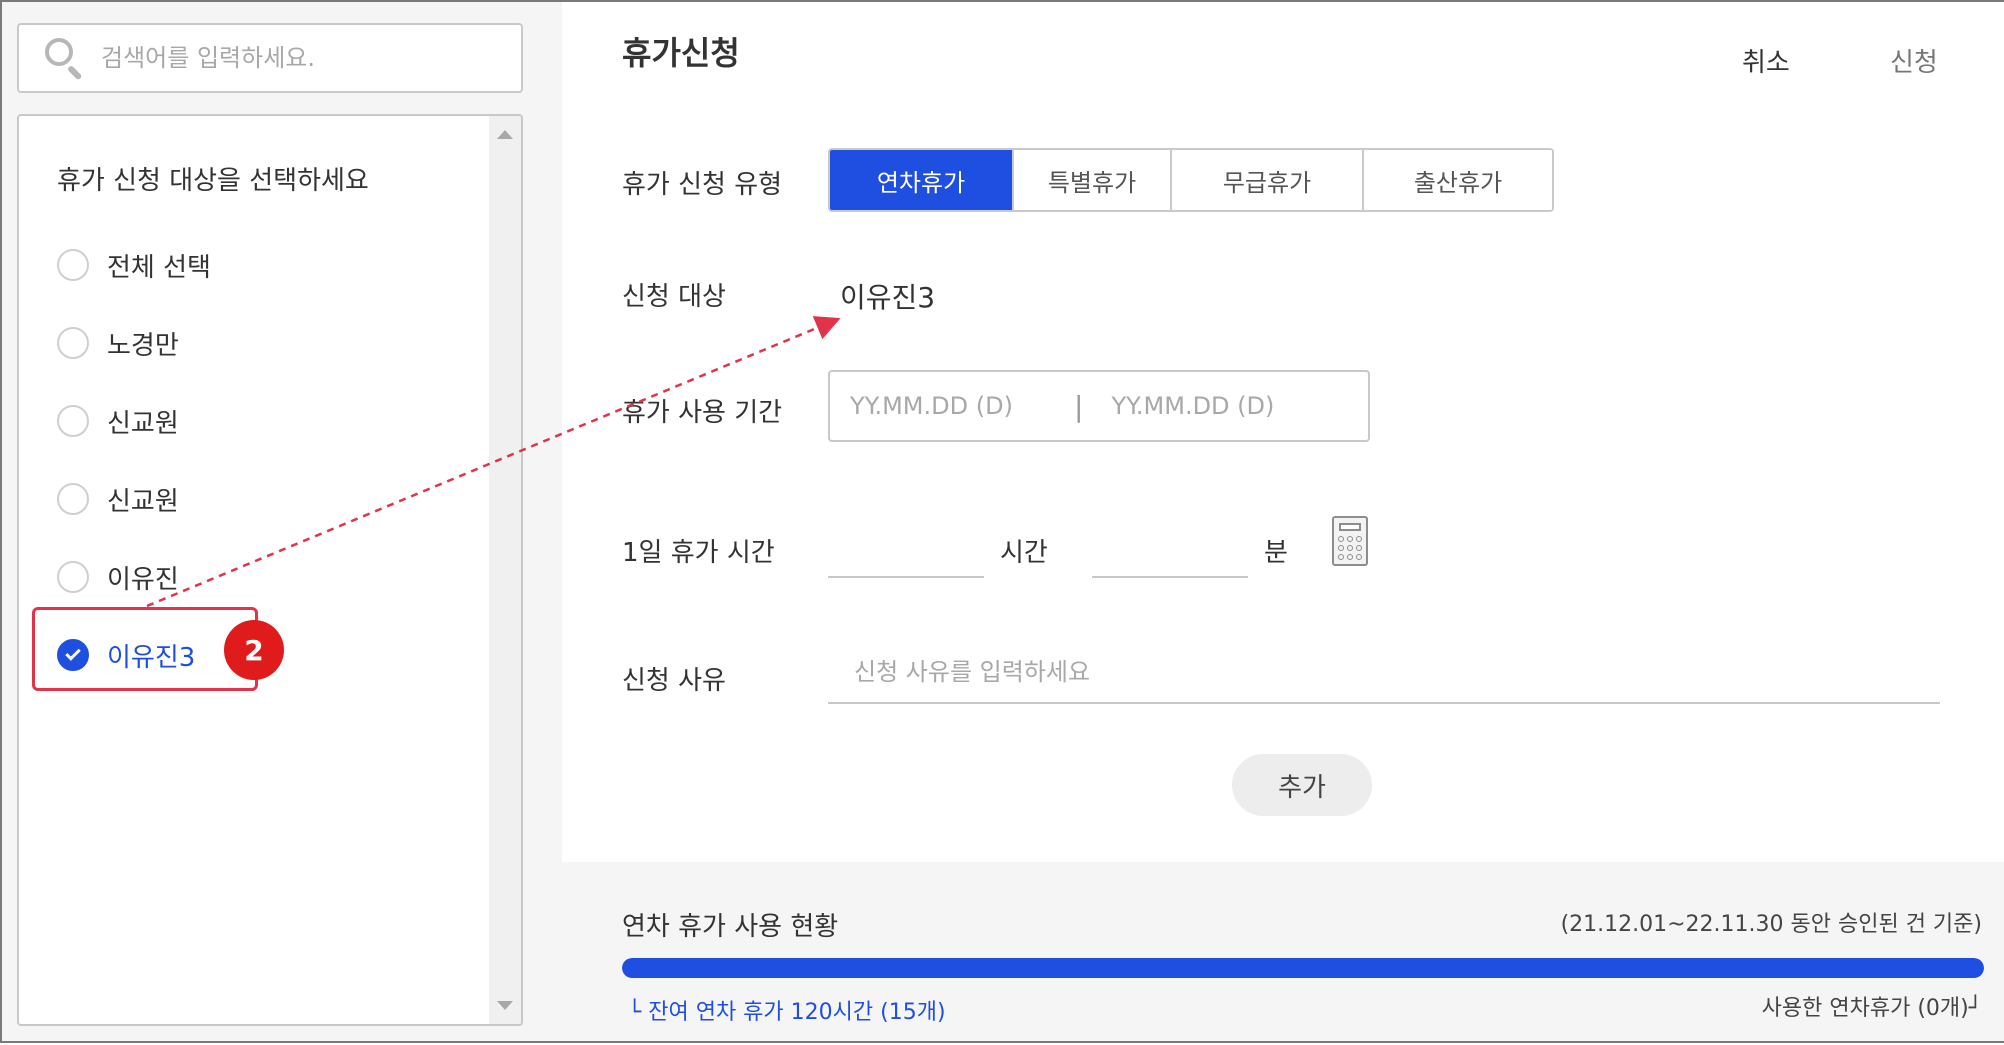 Image resolution: width=2004 pixels, height=1045 pixels. What do you see at coordinates (1350, 541) in the screenshot?
I see `calculator-icon` at bounding box center [1350, 541].